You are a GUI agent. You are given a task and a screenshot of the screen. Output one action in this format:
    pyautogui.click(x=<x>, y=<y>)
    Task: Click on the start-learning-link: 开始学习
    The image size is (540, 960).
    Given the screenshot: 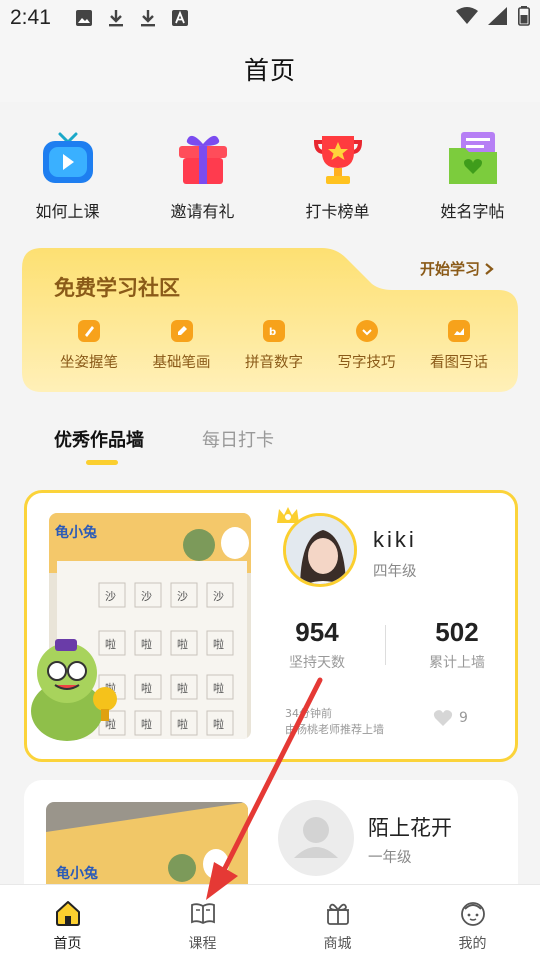 What is the action you would take?
    pyautogui.click(x=457, y=268)
    